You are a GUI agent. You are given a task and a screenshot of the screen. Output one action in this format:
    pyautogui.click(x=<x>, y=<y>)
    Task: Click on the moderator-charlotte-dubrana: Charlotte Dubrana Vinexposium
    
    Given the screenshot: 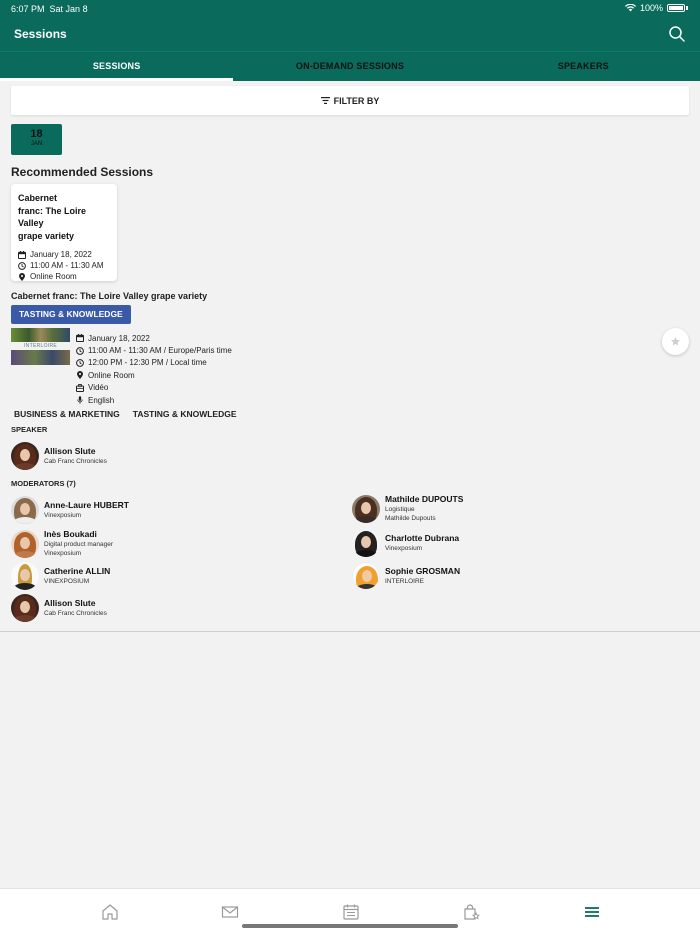 What is the action you would take?
    pyautogui.click(x=405, y=543)
    